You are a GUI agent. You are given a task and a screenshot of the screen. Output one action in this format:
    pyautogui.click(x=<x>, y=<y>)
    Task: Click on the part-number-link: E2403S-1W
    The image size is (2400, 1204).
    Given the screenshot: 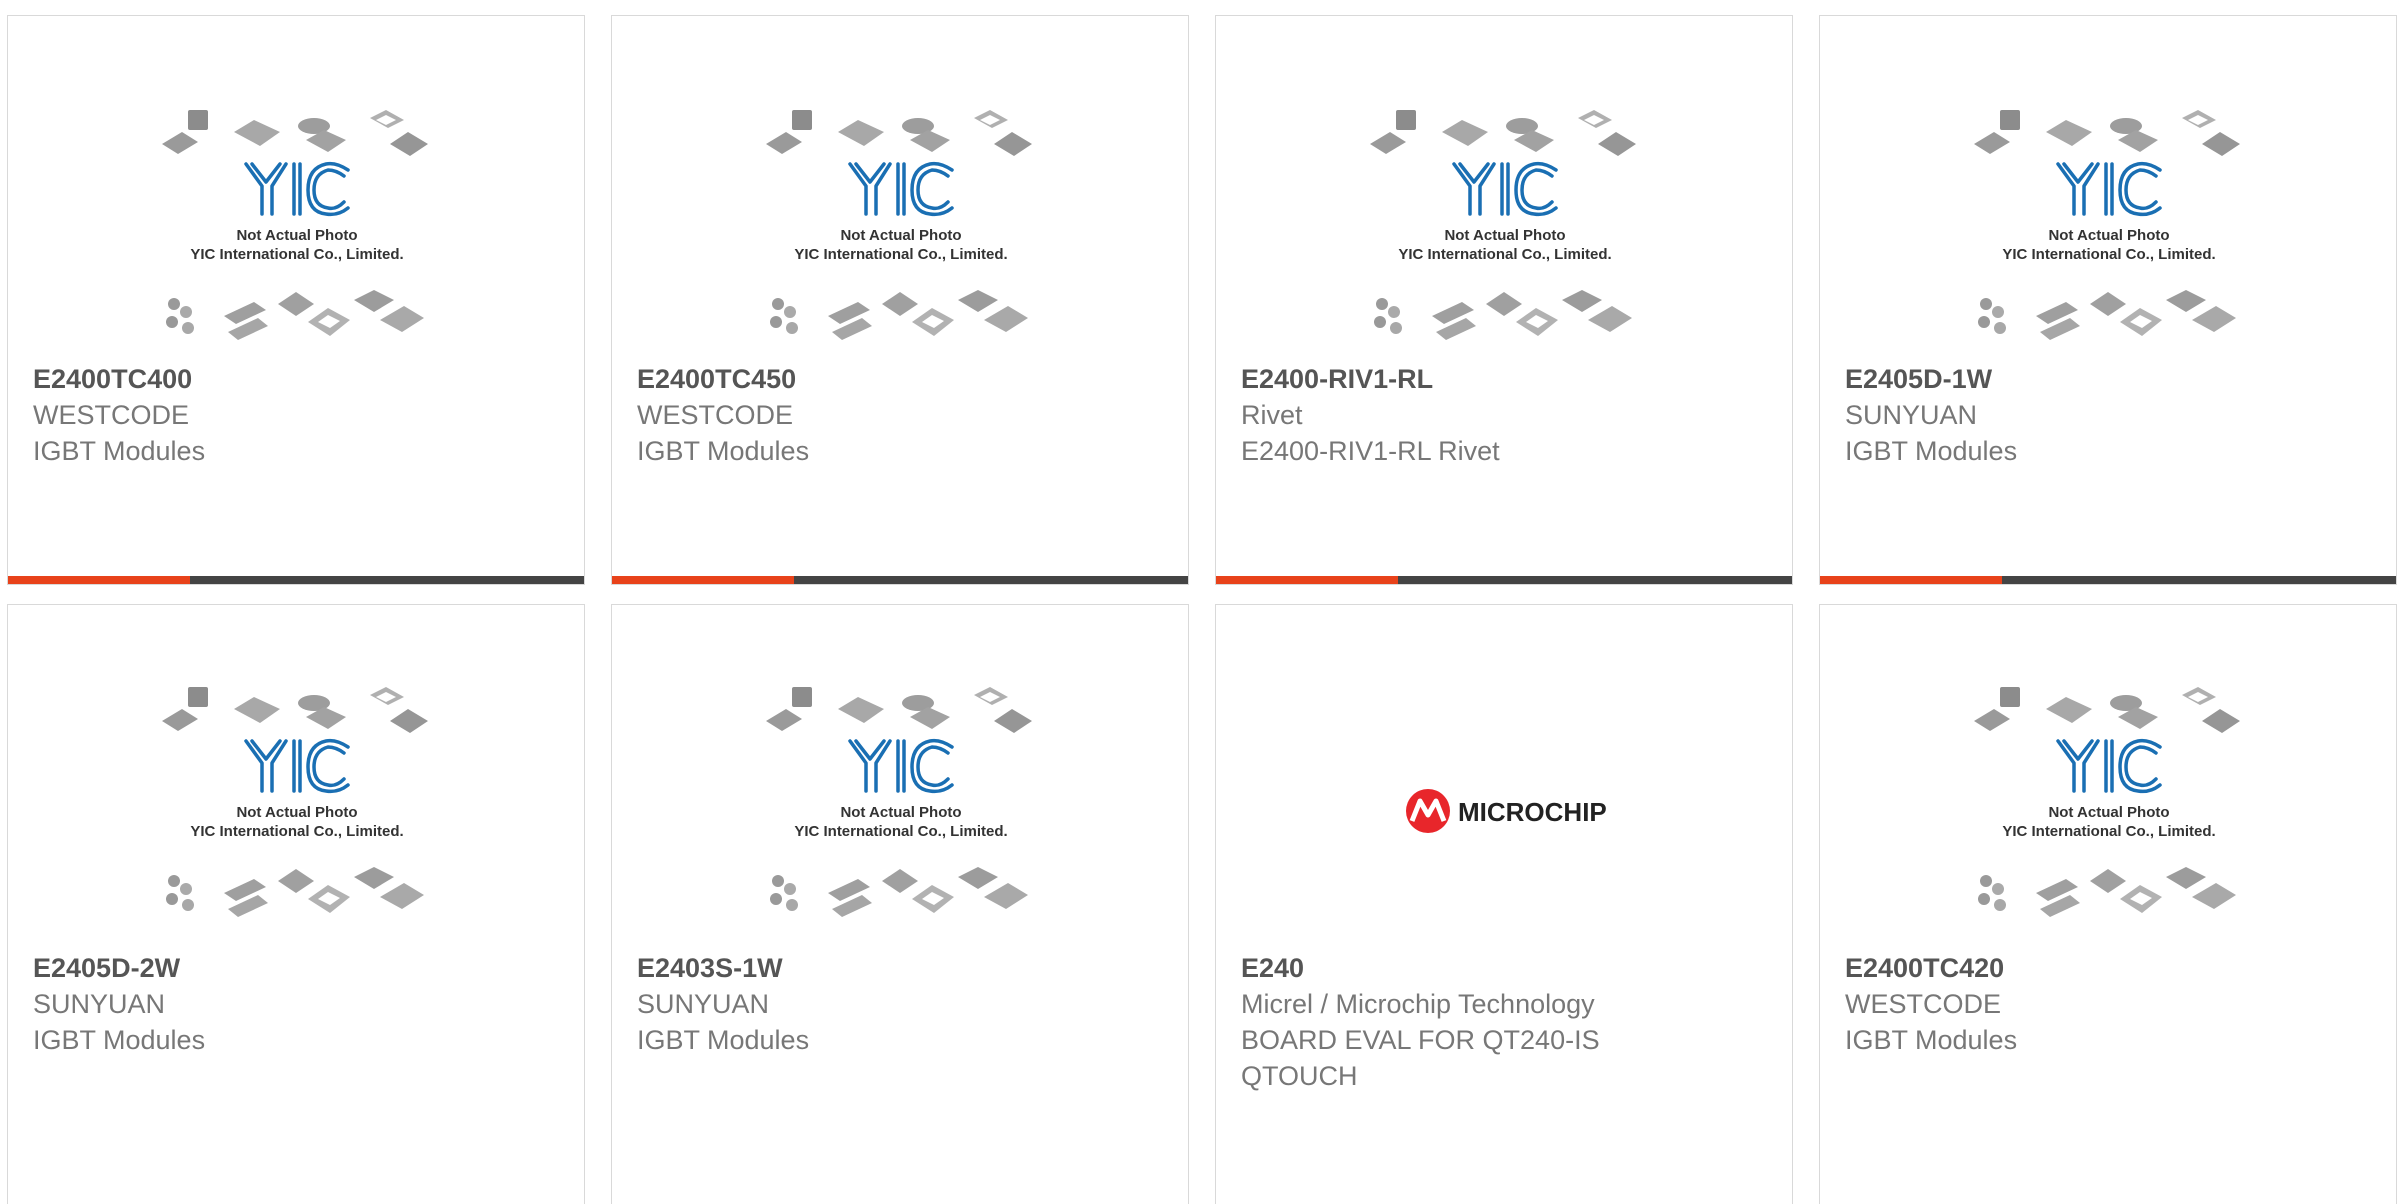 What is the action you would take?
    pyautogui.click(x=902, y=968)
    